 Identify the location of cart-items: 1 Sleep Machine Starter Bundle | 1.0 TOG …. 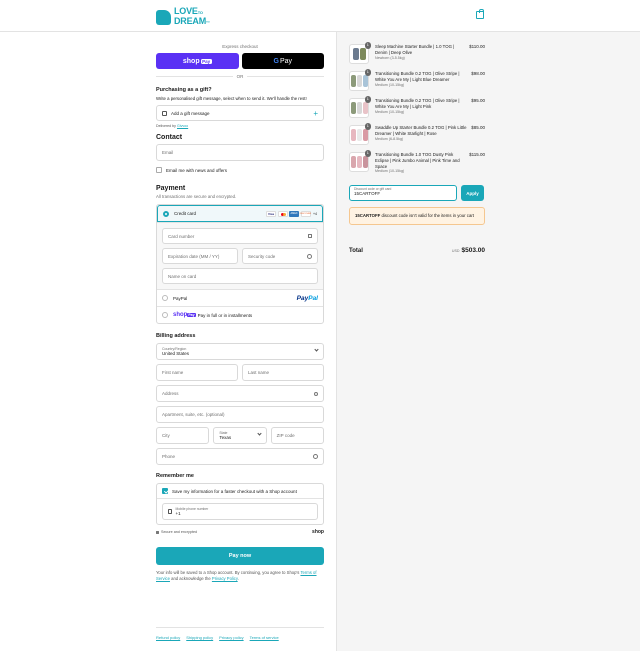
(417, 110).